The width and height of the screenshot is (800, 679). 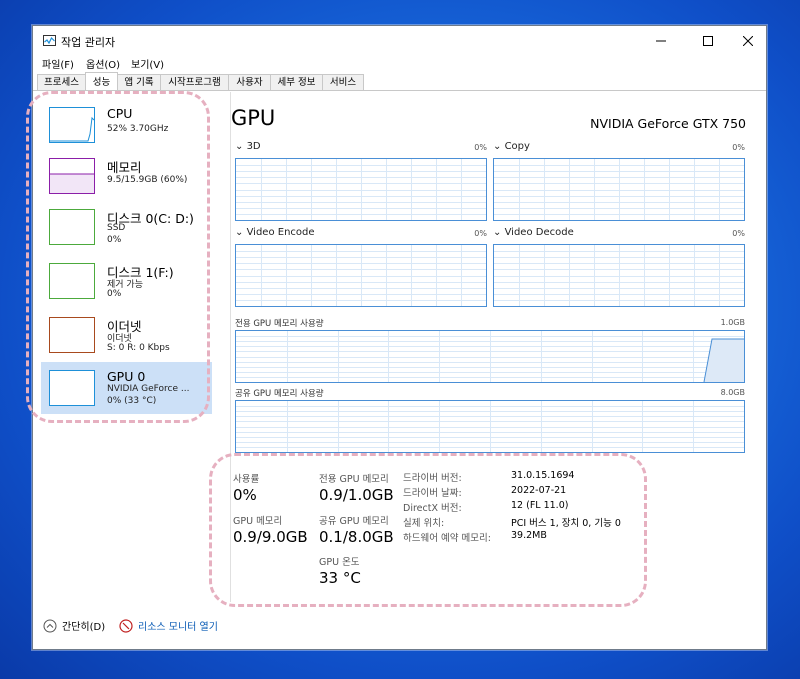 I want to click on chevron-up-circle-icon, so click(x=50, y=625).